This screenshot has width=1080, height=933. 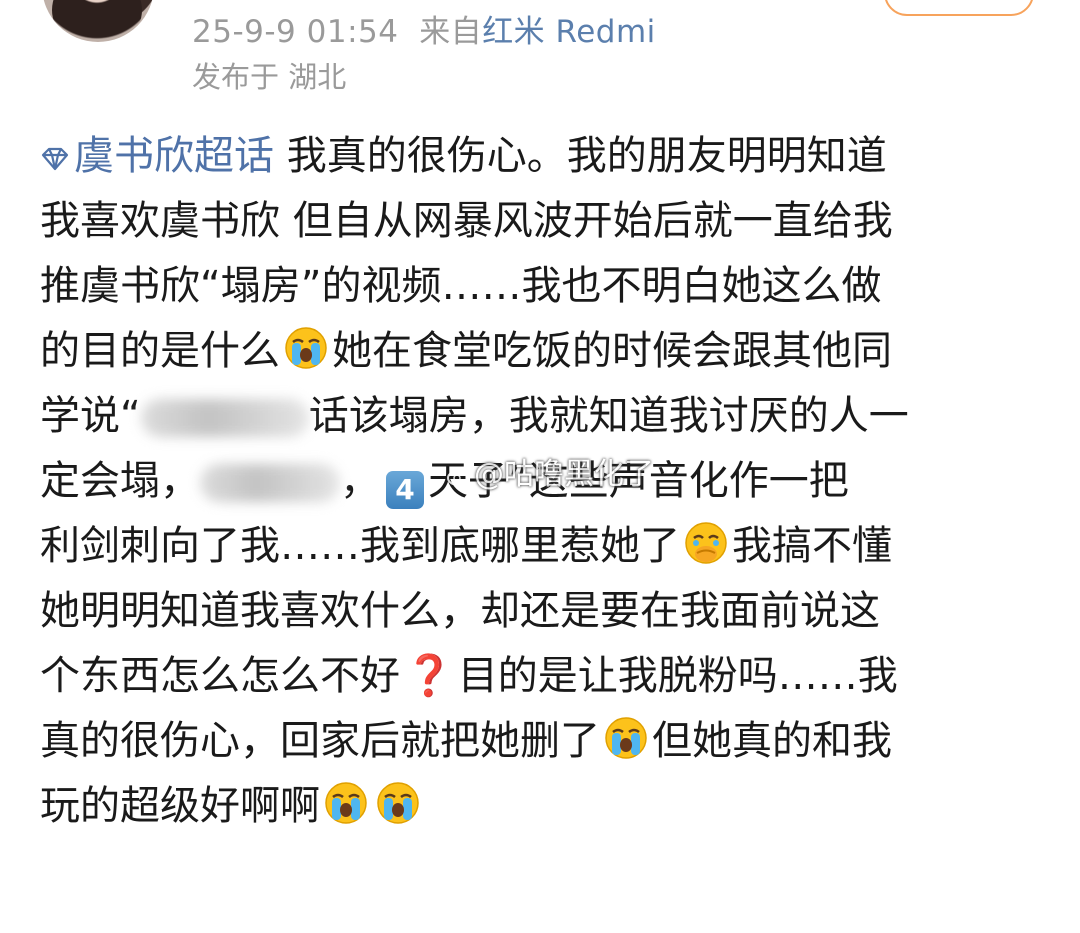 What do you see at coordinates (460, 611) in the screenshot?
I see `post-line: 她明明知道我喜欢什么，却还是要在我面前说这` at bounding box center [460, 611].